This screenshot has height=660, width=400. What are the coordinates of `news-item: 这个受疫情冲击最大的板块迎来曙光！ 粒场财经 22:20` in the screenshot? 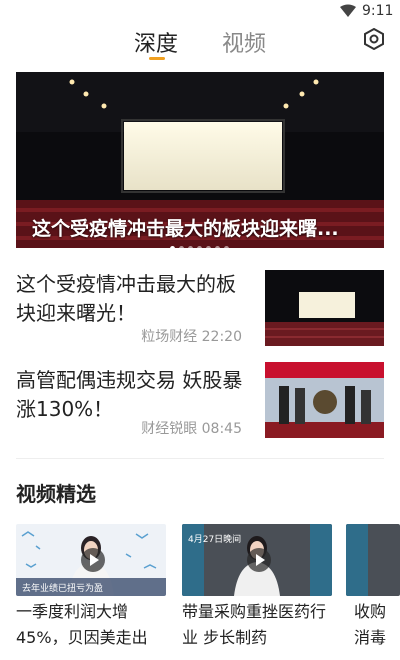 It's located at (200, 309).